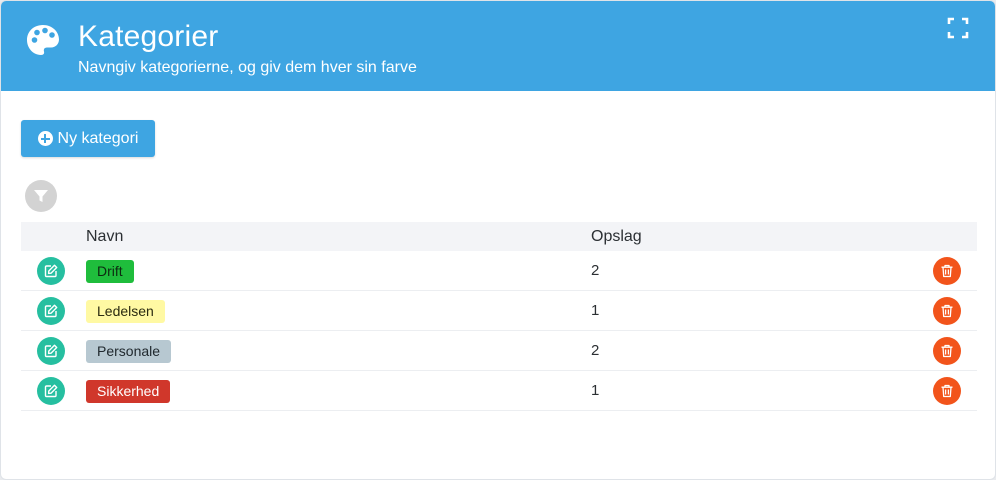  What do you see at coordinates (110, 271) in the screenshot?
I see `category-tag: Drift` at bounding box center [110, 271].